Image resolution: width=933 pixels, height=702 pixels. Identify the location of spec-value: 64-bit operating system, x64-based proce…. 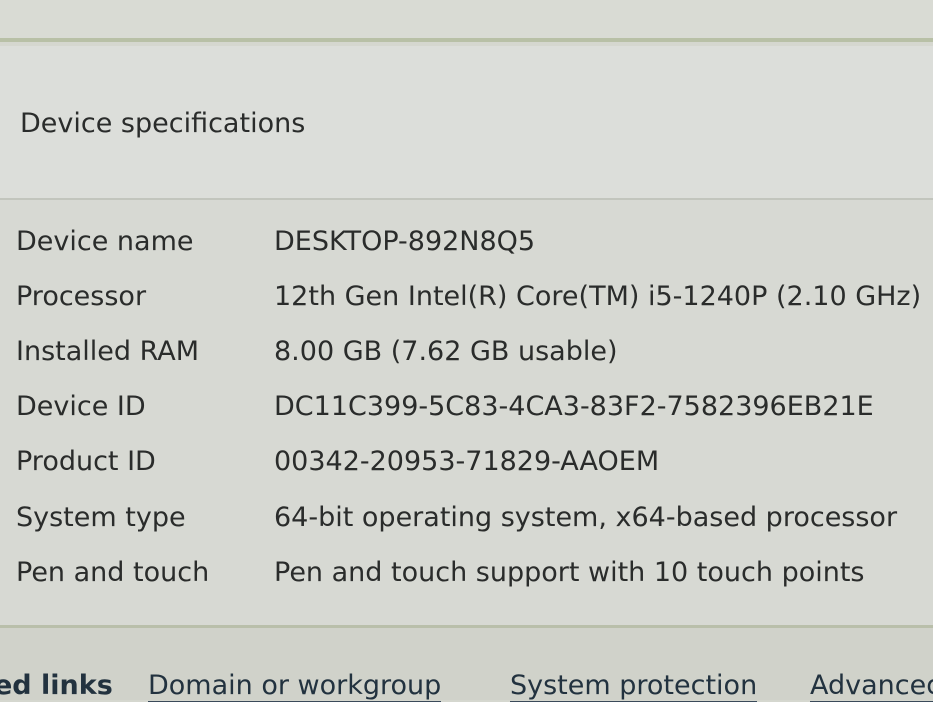
(586, 517).